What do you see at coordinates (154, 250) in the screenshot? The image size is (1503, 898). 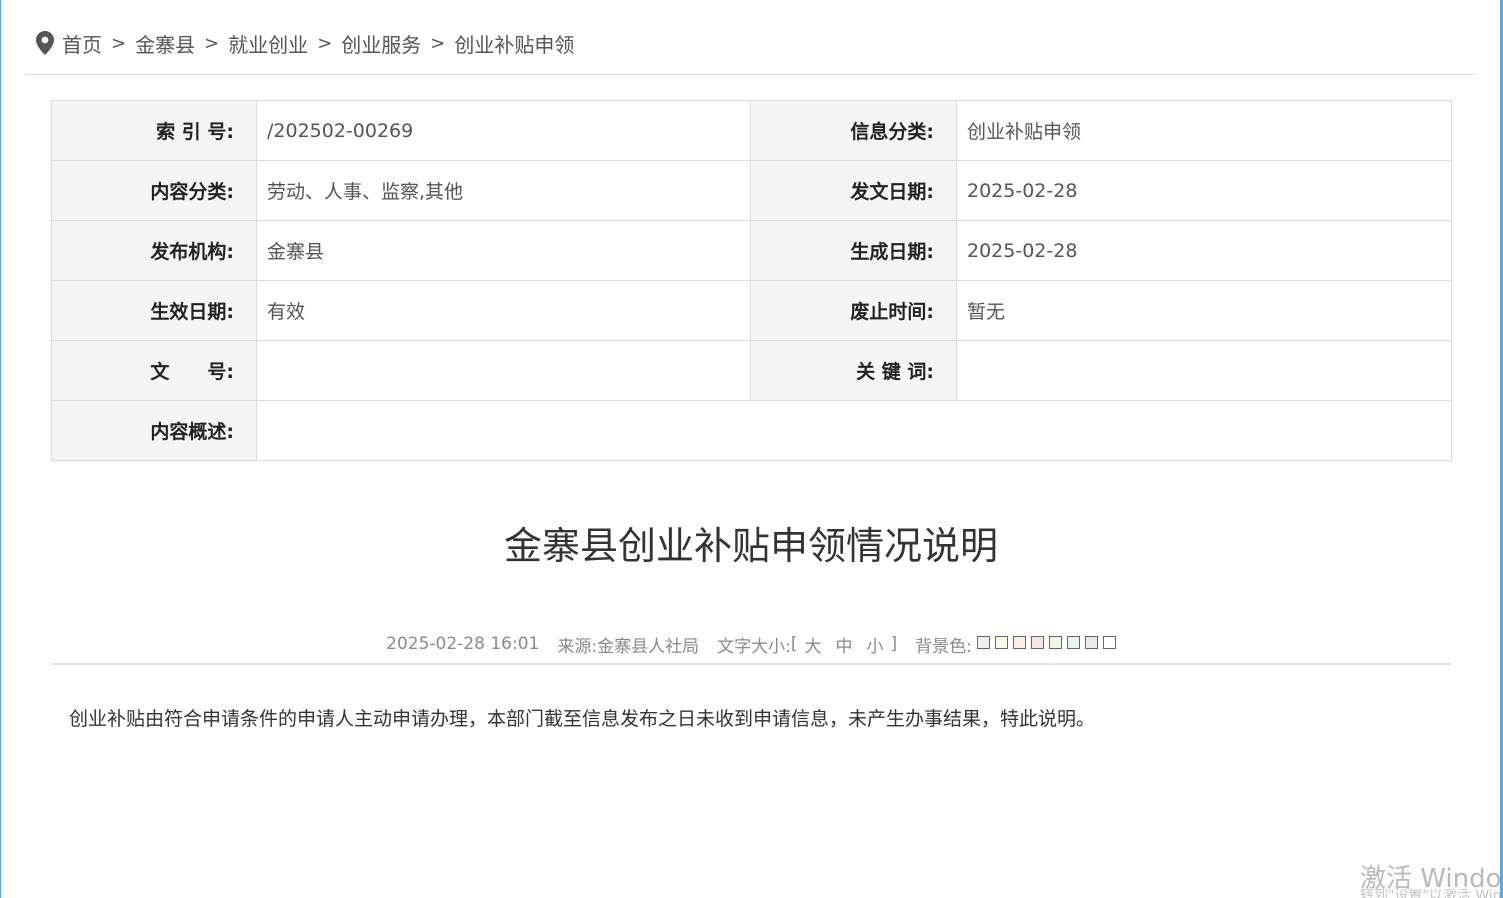 I see `publisher-label: 发布机构:` at bounding box center [154, 250].